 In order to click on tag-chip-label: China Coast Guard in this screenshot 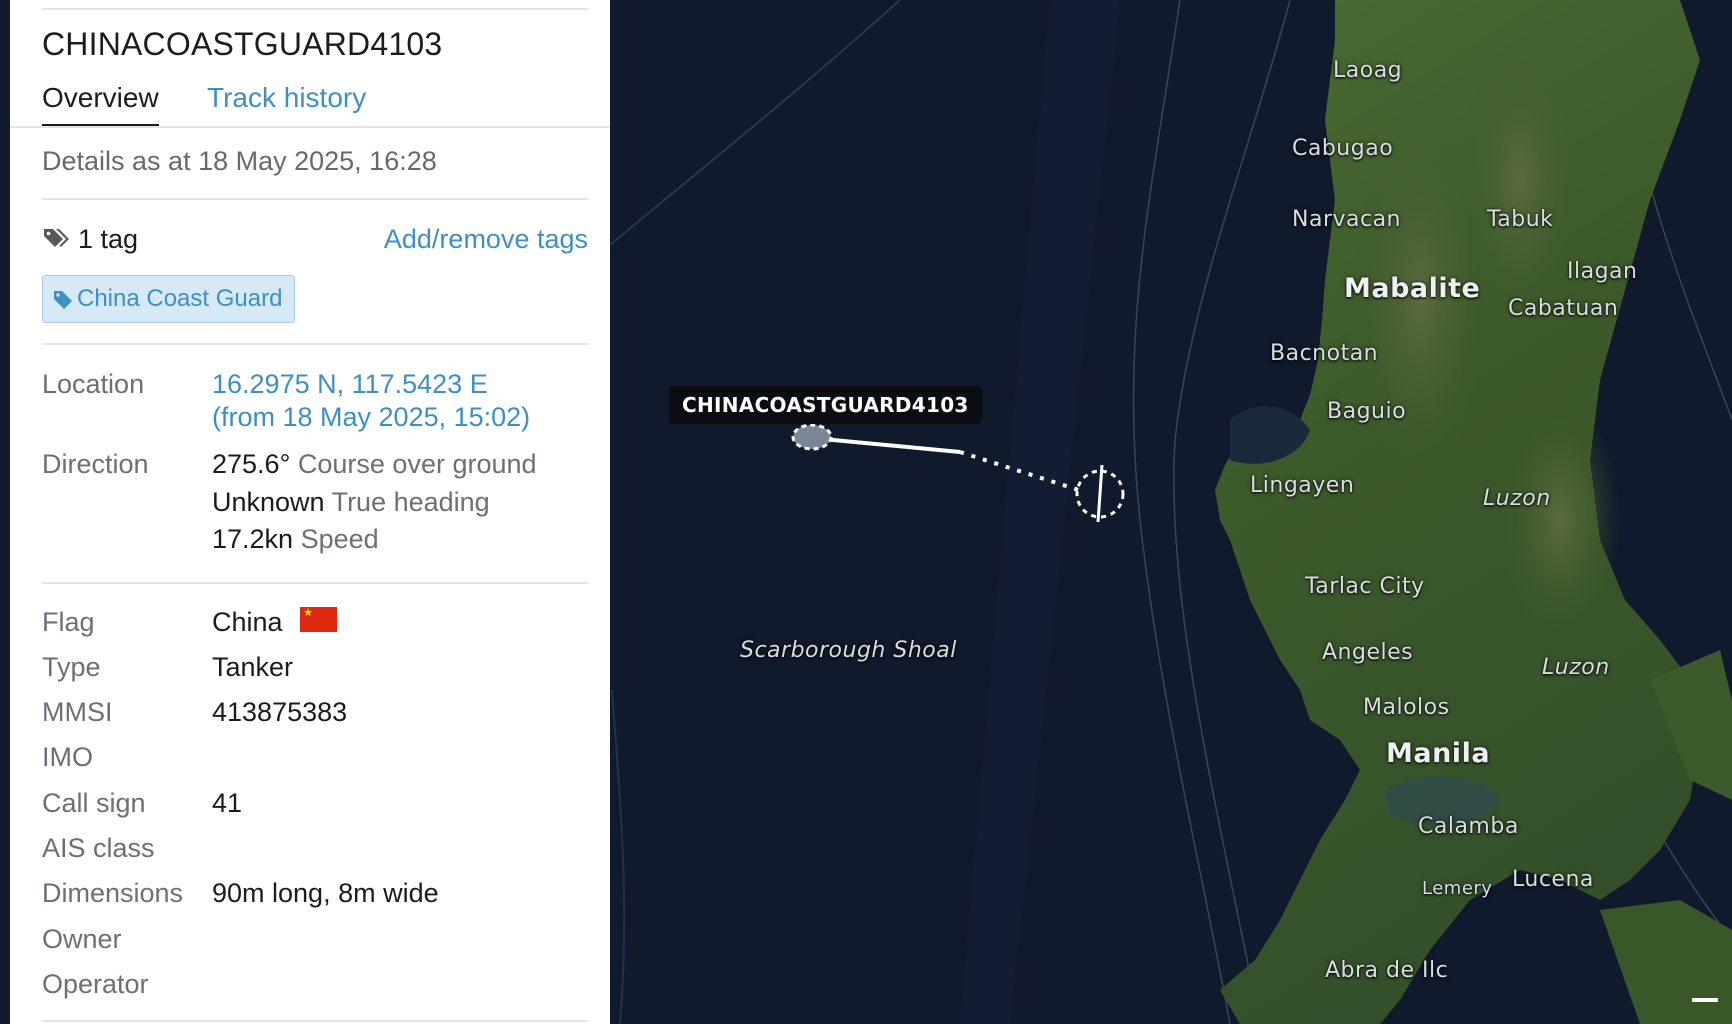, I will do `click(180, 298)`.